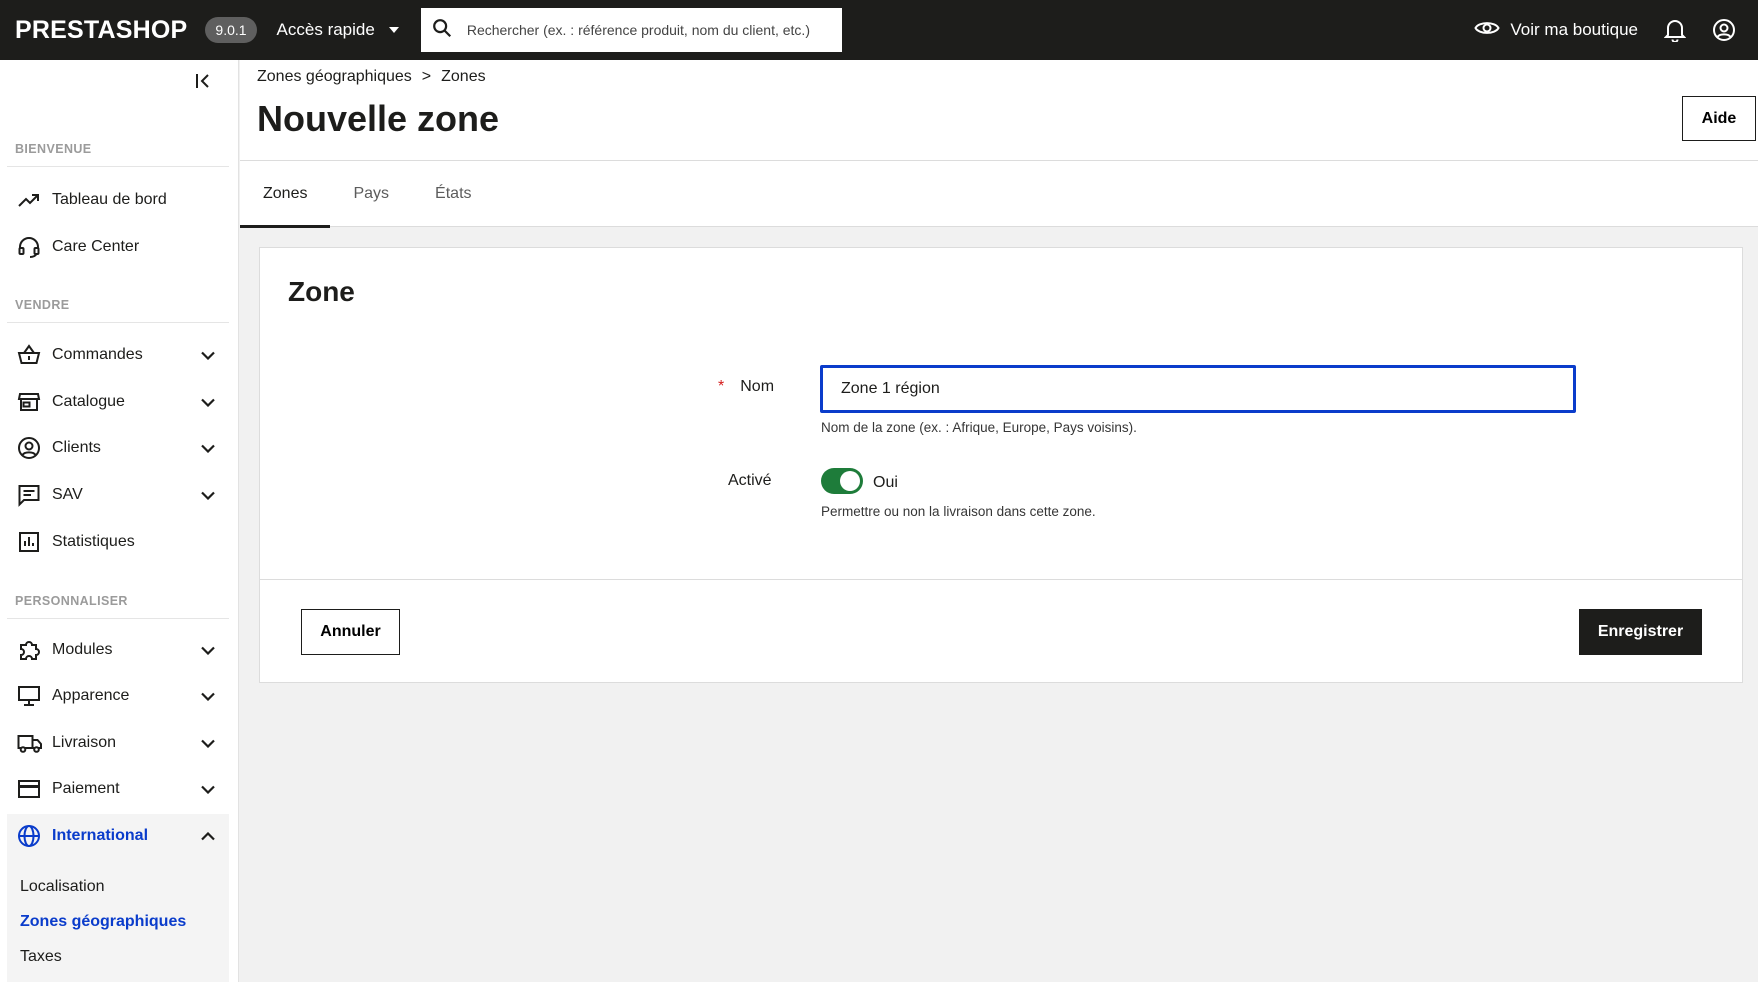  Describe the element at coordinates (334, 77) in the screenshot. I see `breadcrumb-link-zones-geographiques: Zones géographiques` at that location.